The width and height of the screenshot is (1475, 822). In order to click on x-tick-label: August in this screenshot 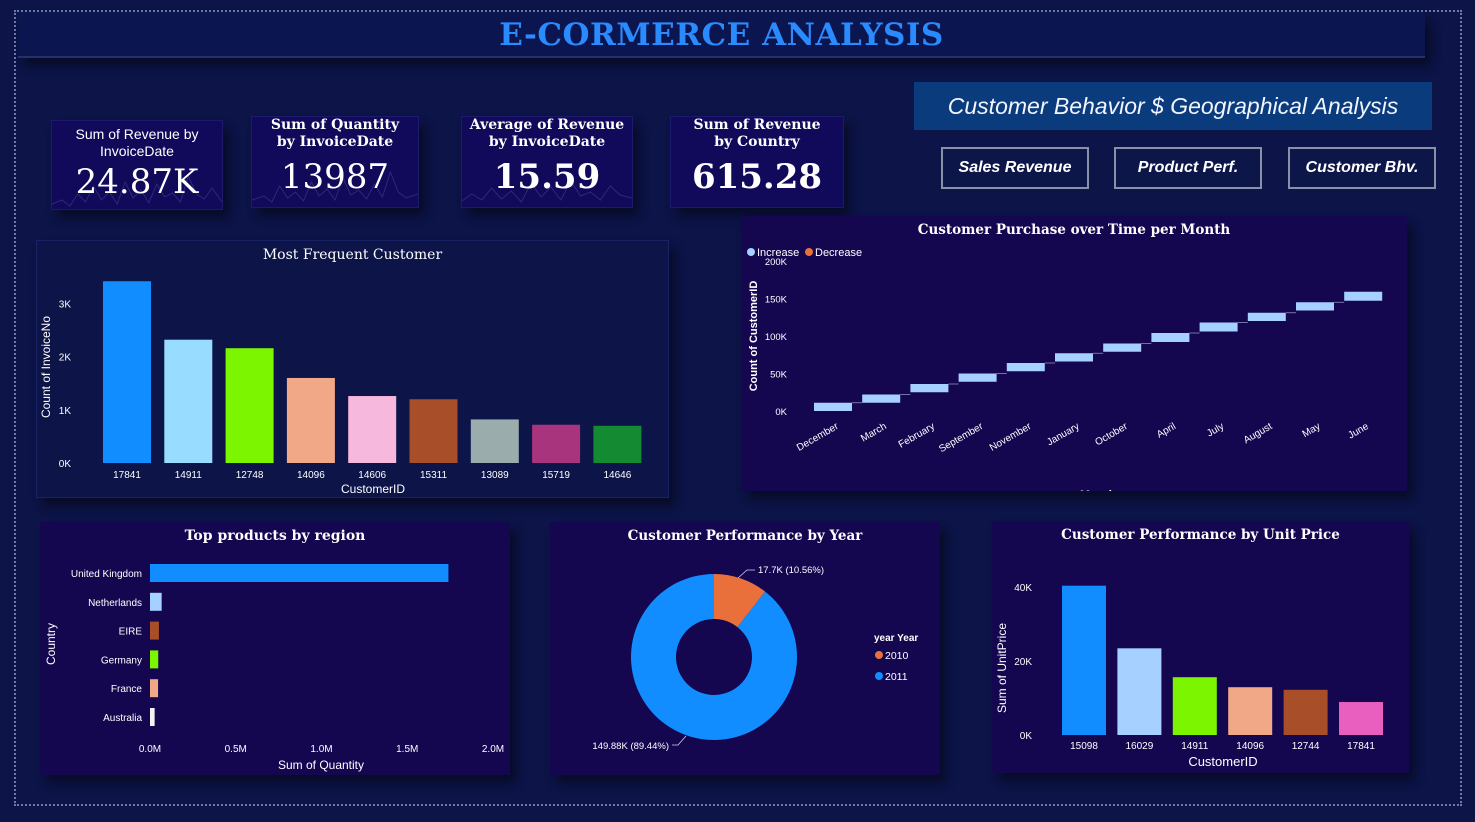, I will do `click(1258, 433)`.